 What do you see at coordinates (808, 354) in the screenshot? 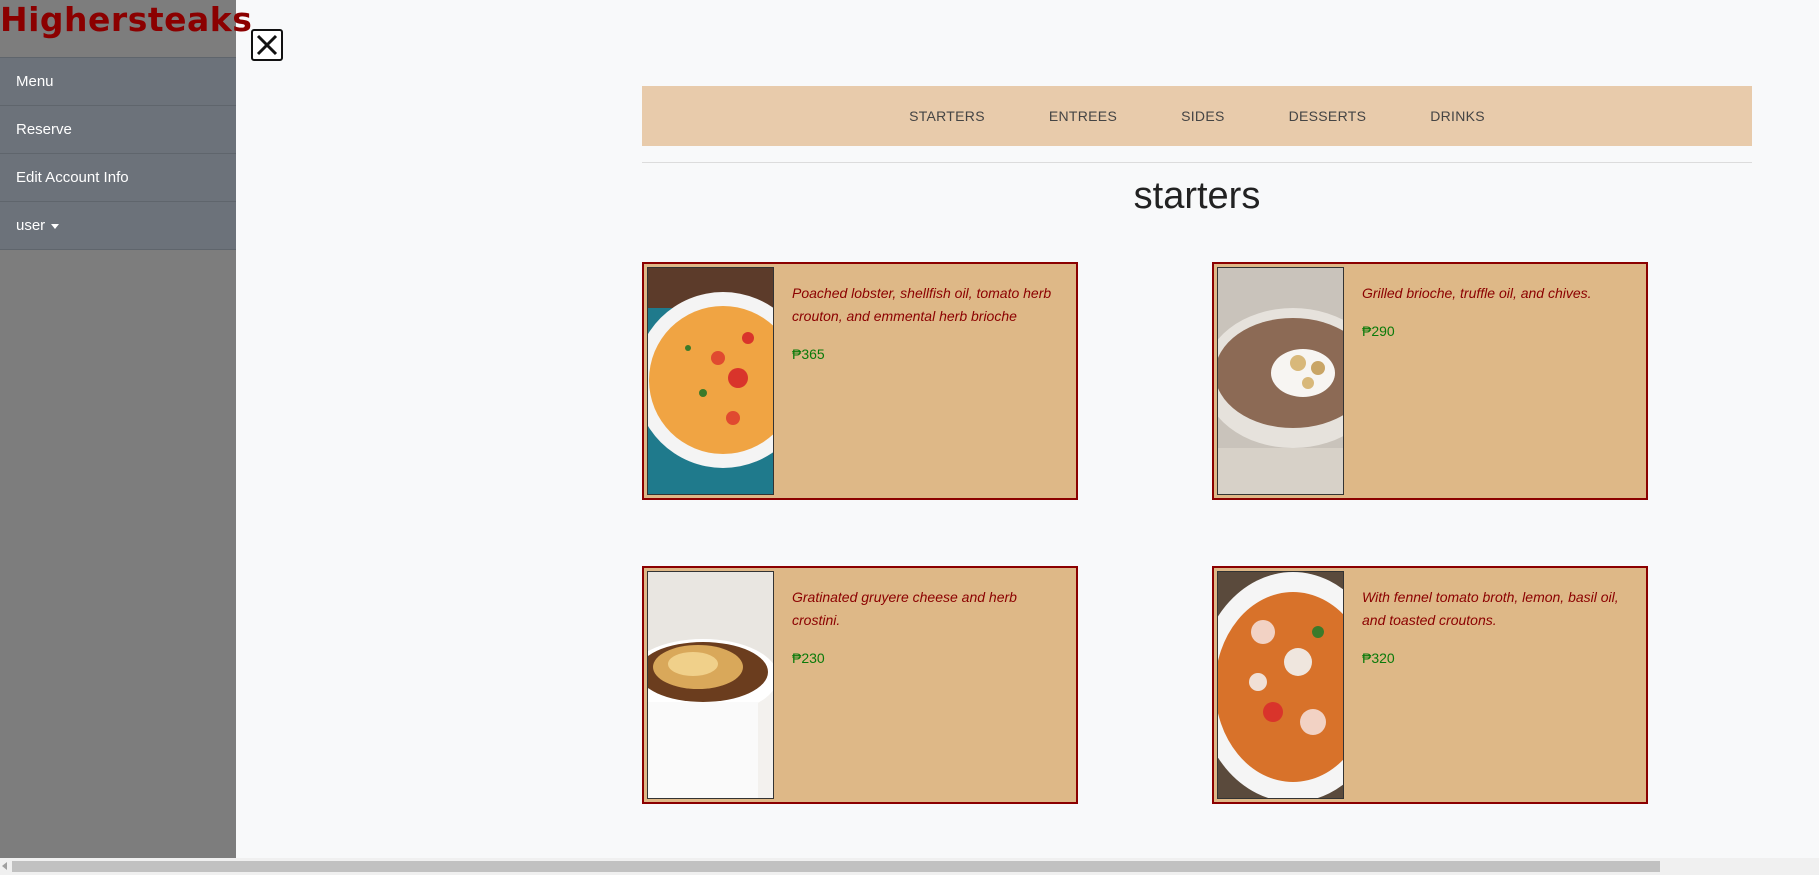
I see `item-price: ₱365` at bounding box center [808, 354].